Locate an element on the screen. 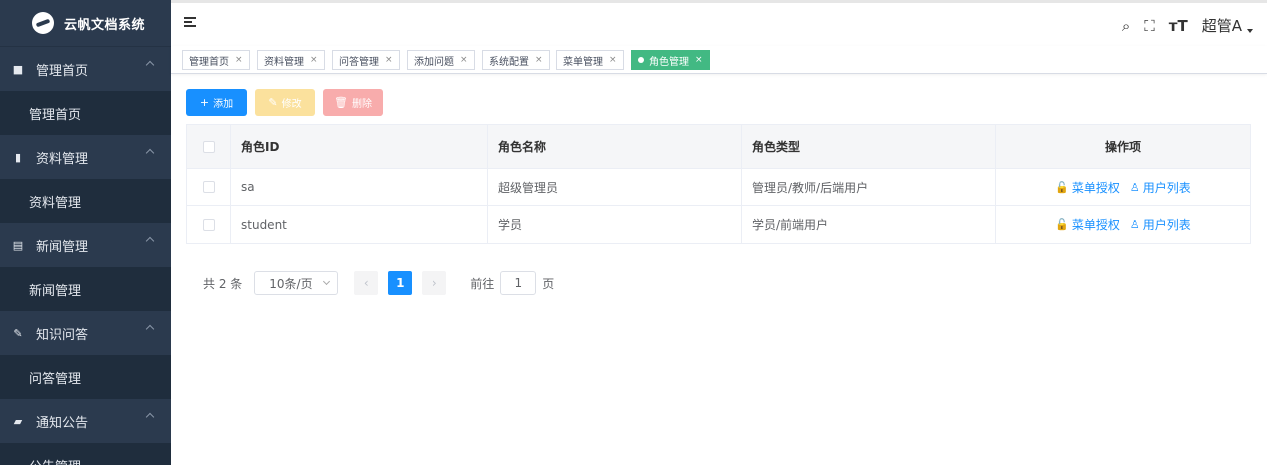 Image resolution: width=1267 pixels, height=465 pixels. pagination-total: 共 2 条 is located at coordinates (223, 283).